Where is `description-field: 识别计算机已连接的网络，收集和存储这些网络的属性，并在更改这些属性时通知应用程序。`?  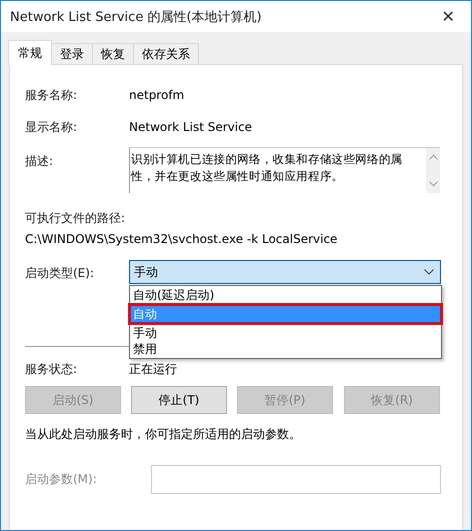 description-field: 识别计算机已连接的网络，收集和存储这些网络的属性，并在更改这些属性时通知应用程序。 is located at coordinates (284, 170).